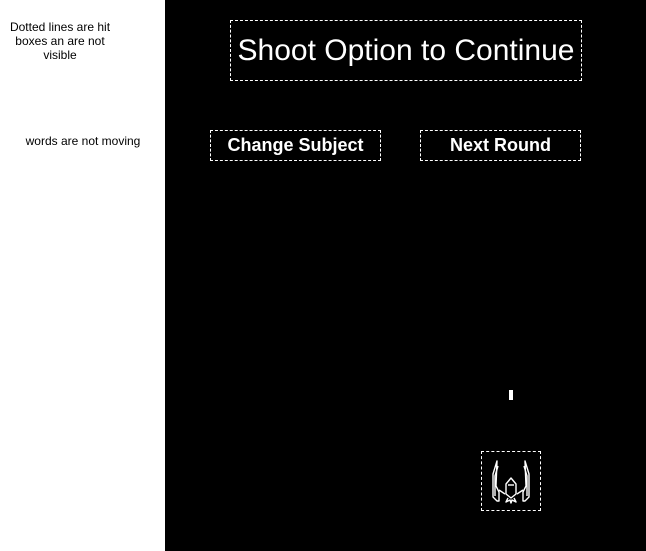  What do you see at coordinates (511, 395) in the screenshot?
I see `laser-bolt-icon` at bounding box center [511, 395].